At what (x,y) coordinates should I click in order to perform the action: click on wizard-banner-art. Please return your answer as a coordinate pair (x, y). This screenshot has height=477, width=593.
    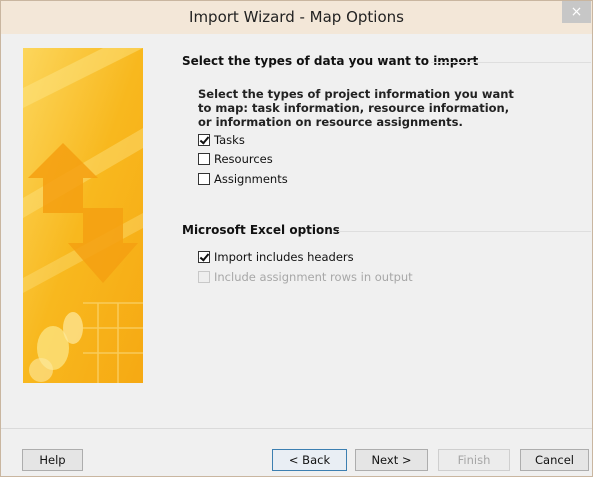
    Looking at the image, I should click on (83, 215).